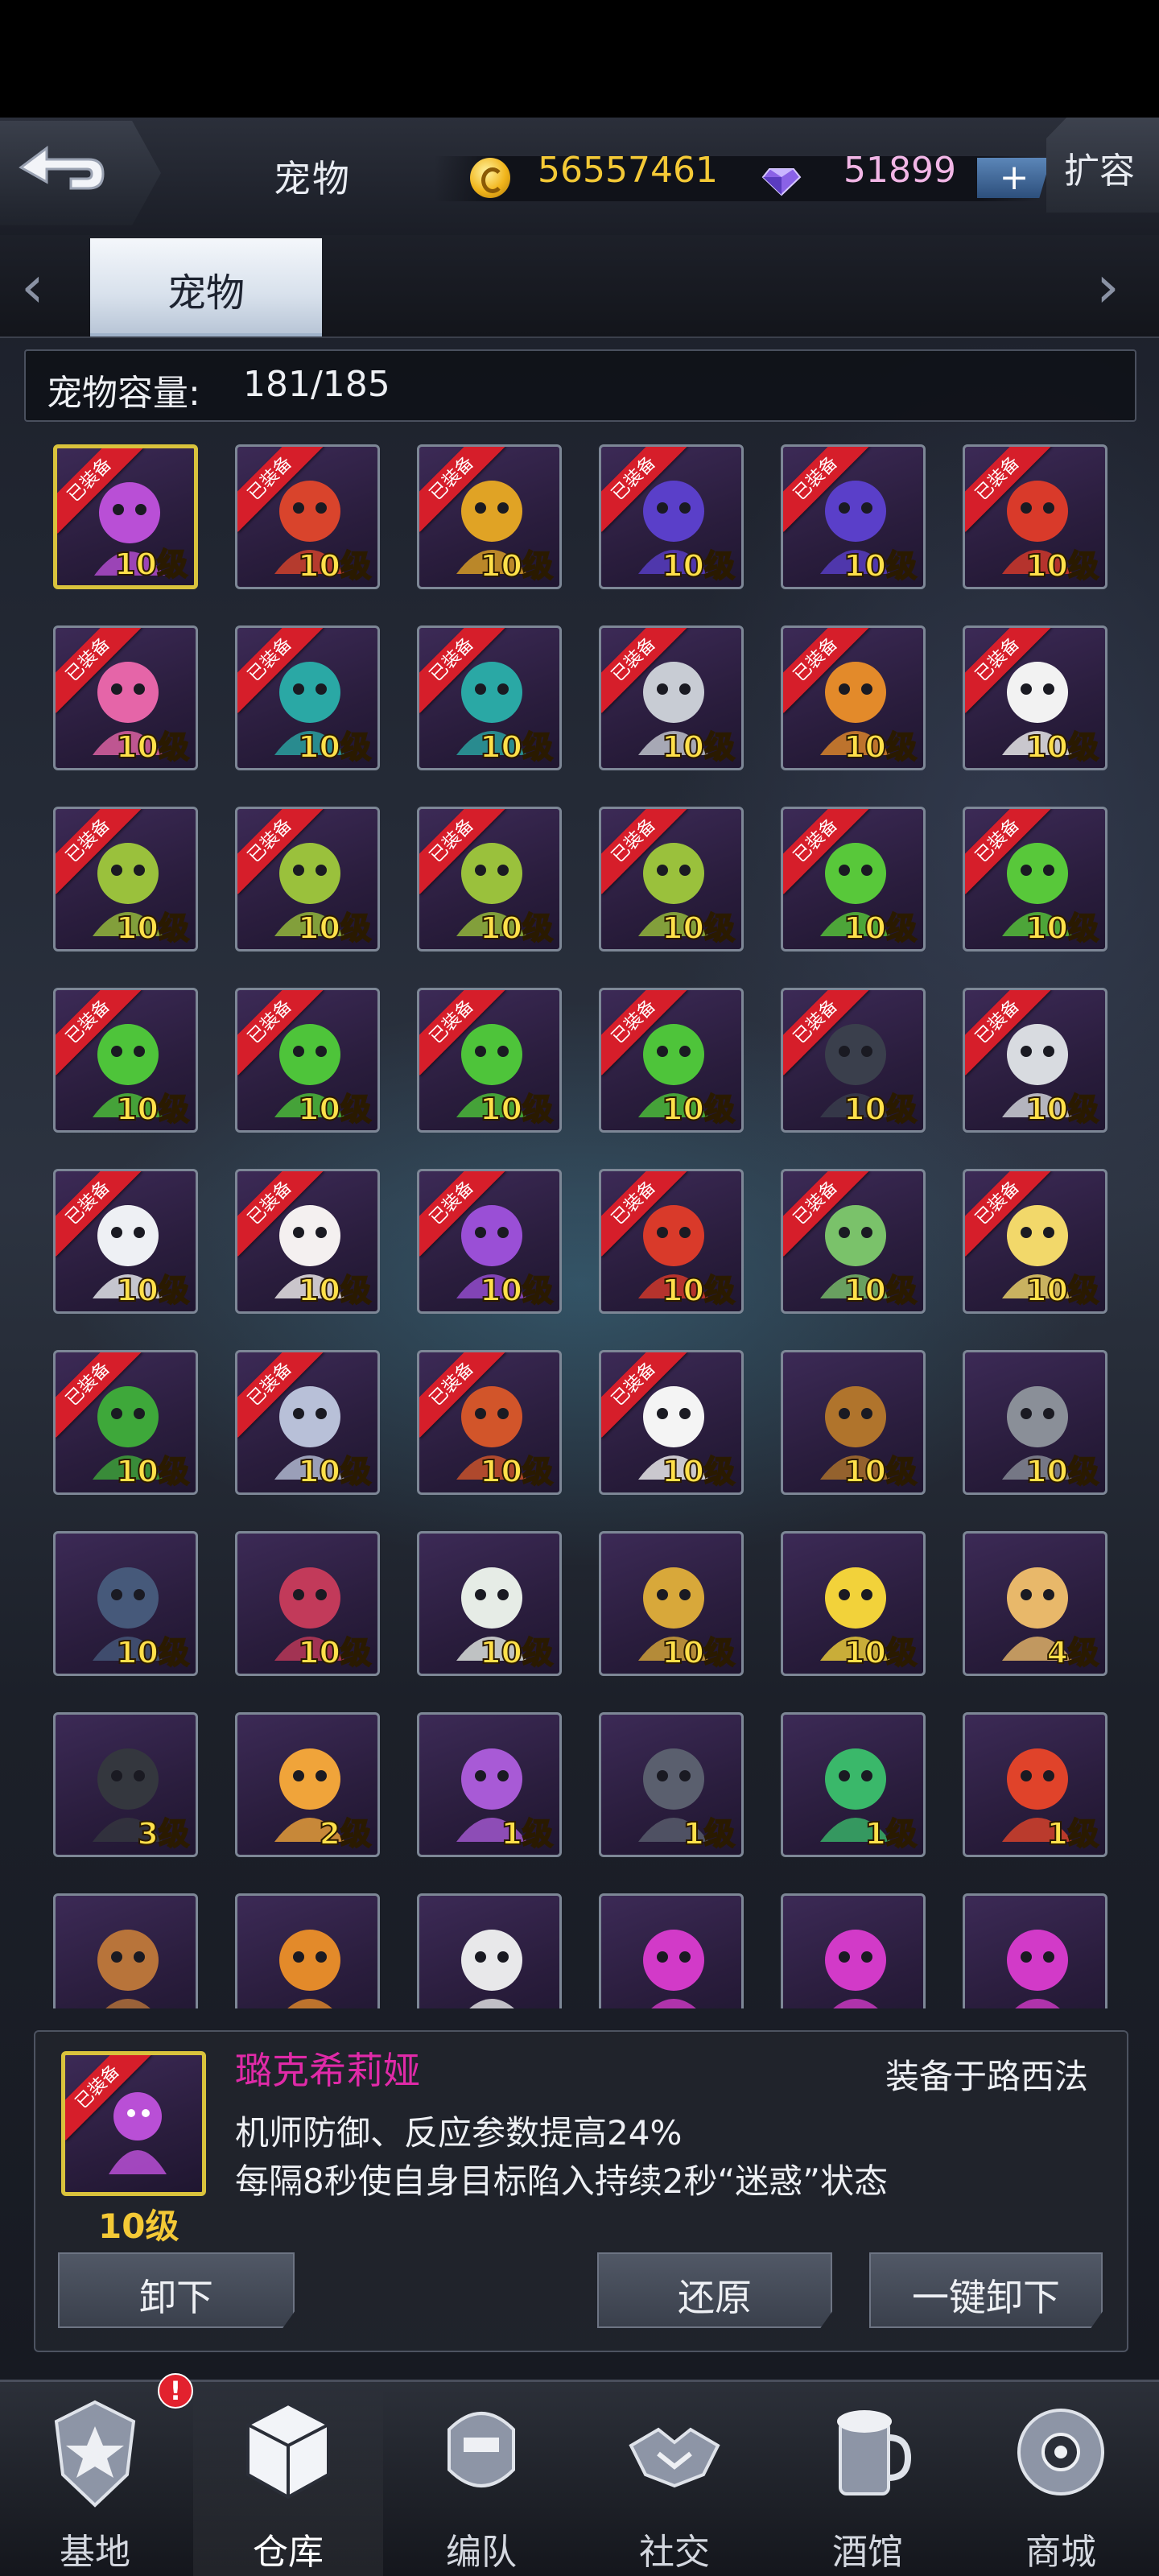 This screenshot has height=2576, width=1159. What do you see at coordinates (327, 2070) in the screenshot?
I see `detail-pet-name: 璐克希莉娅` at bounding box center [327, 2070].